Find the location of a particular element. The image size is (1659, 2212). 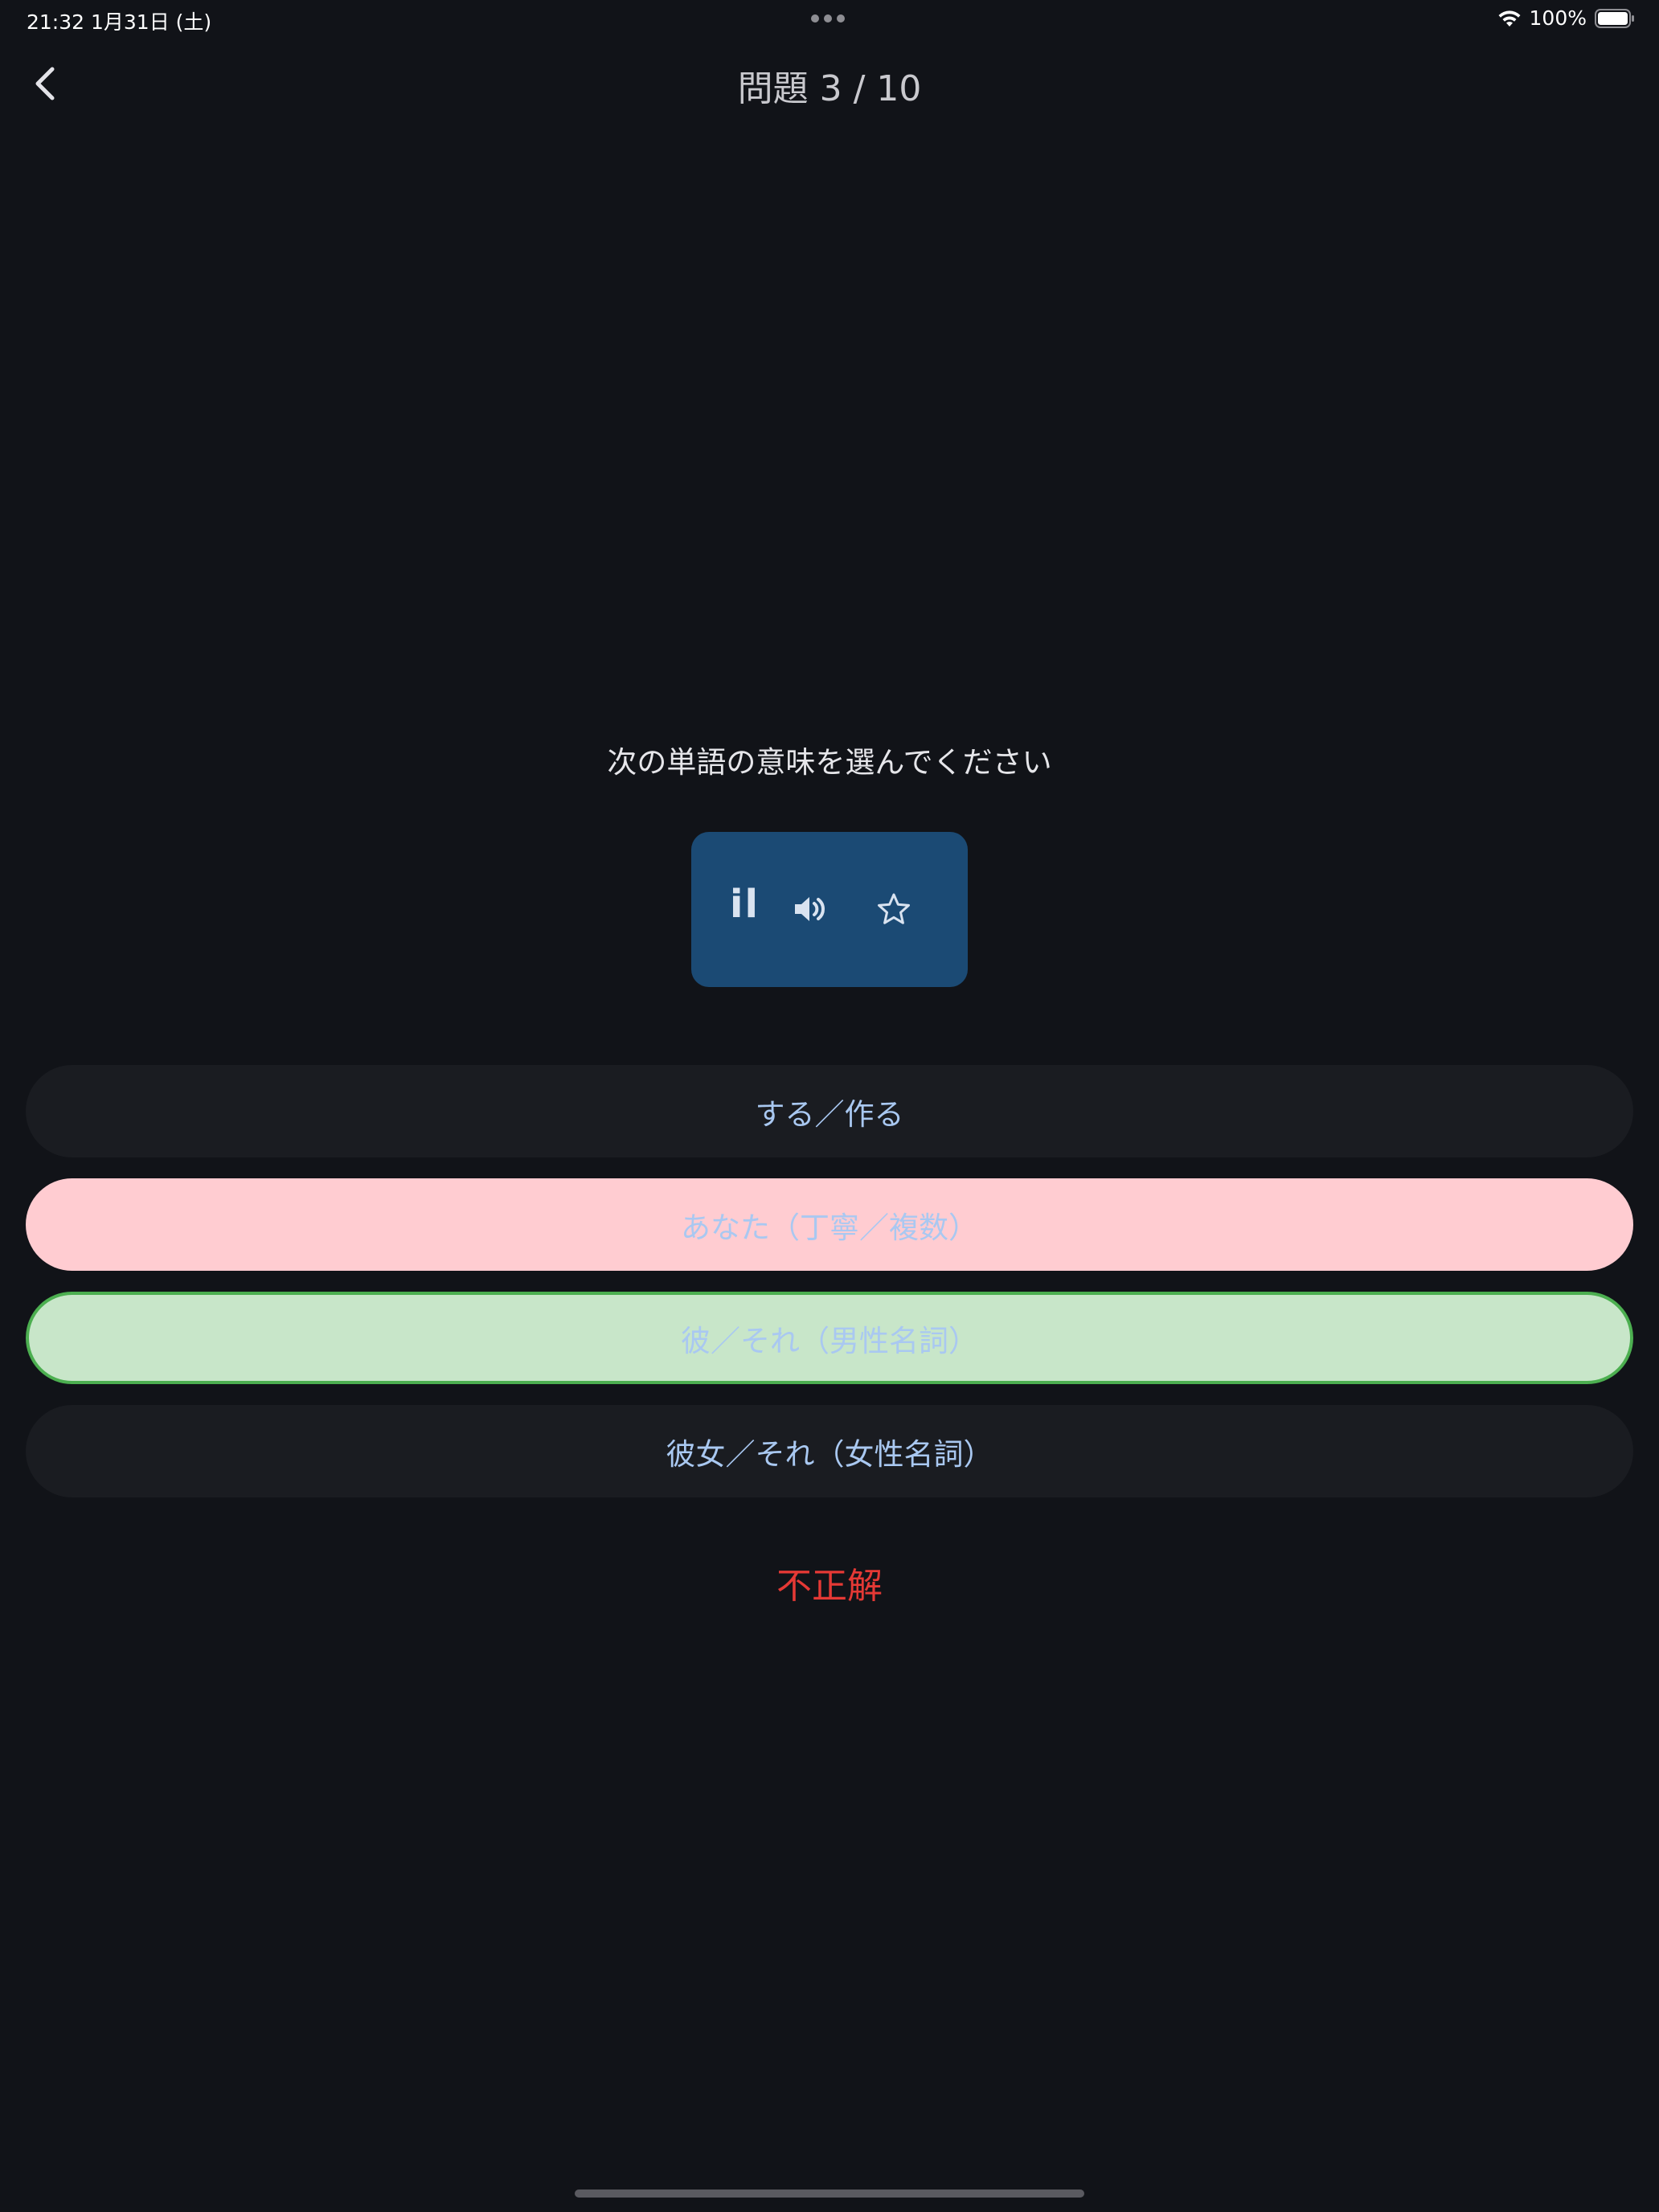

word-card: il is located at coordinates (829, 909).